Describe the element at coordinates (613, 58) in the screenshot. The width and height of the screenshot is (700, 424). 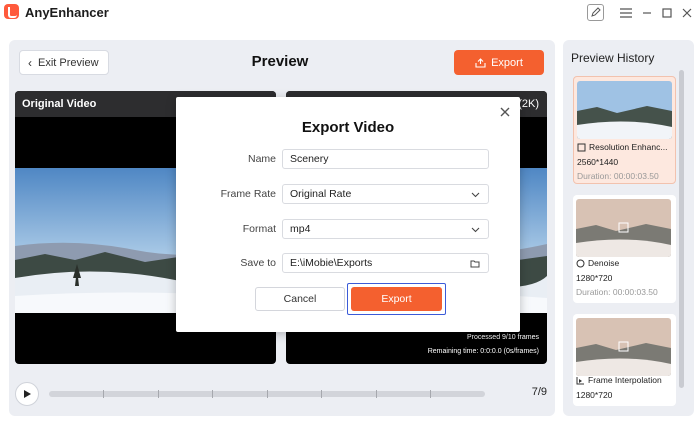
I see `preview-history-title: Preview History` at that location.